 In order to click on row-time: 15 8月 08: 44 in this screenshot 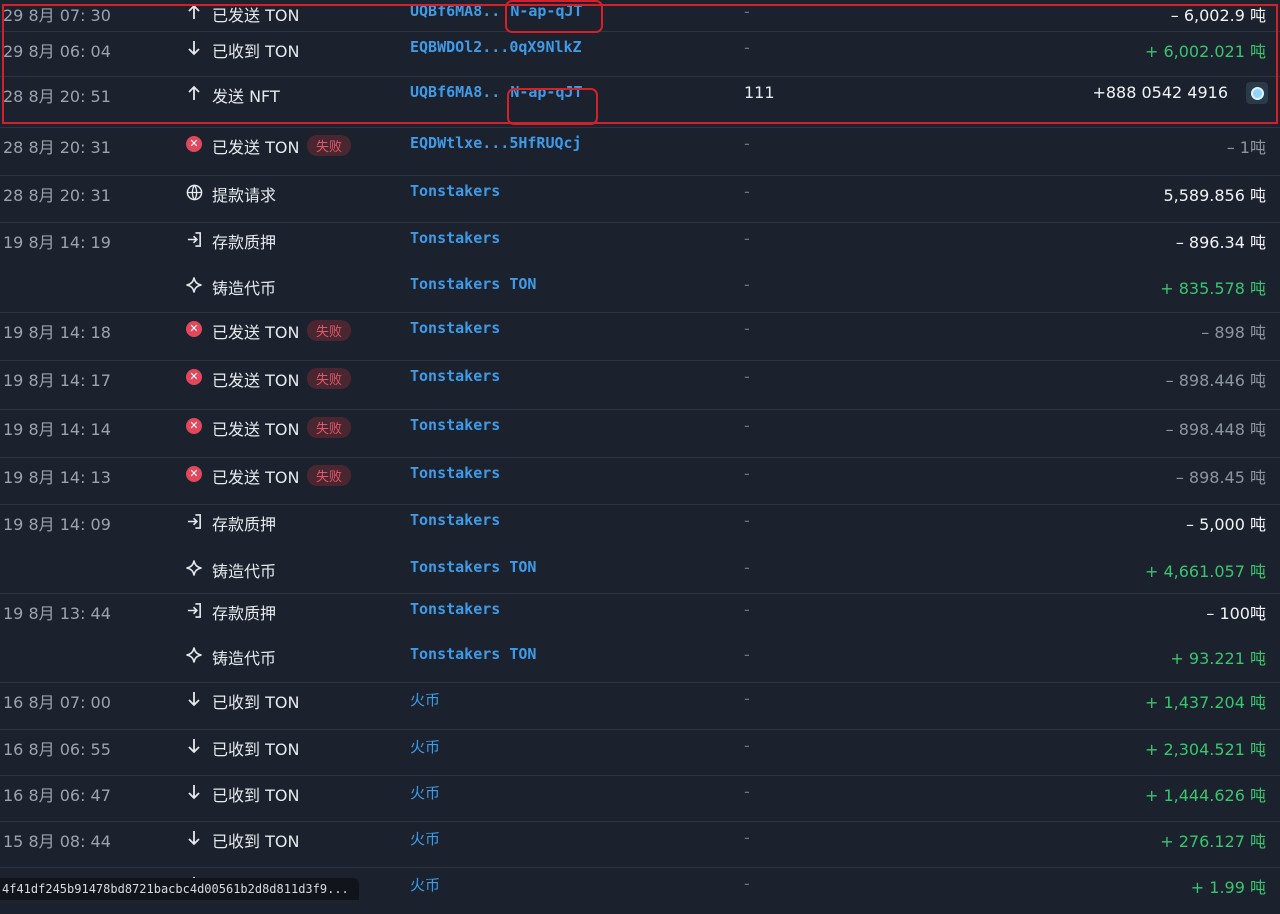, I will do `click(57, 841)`.